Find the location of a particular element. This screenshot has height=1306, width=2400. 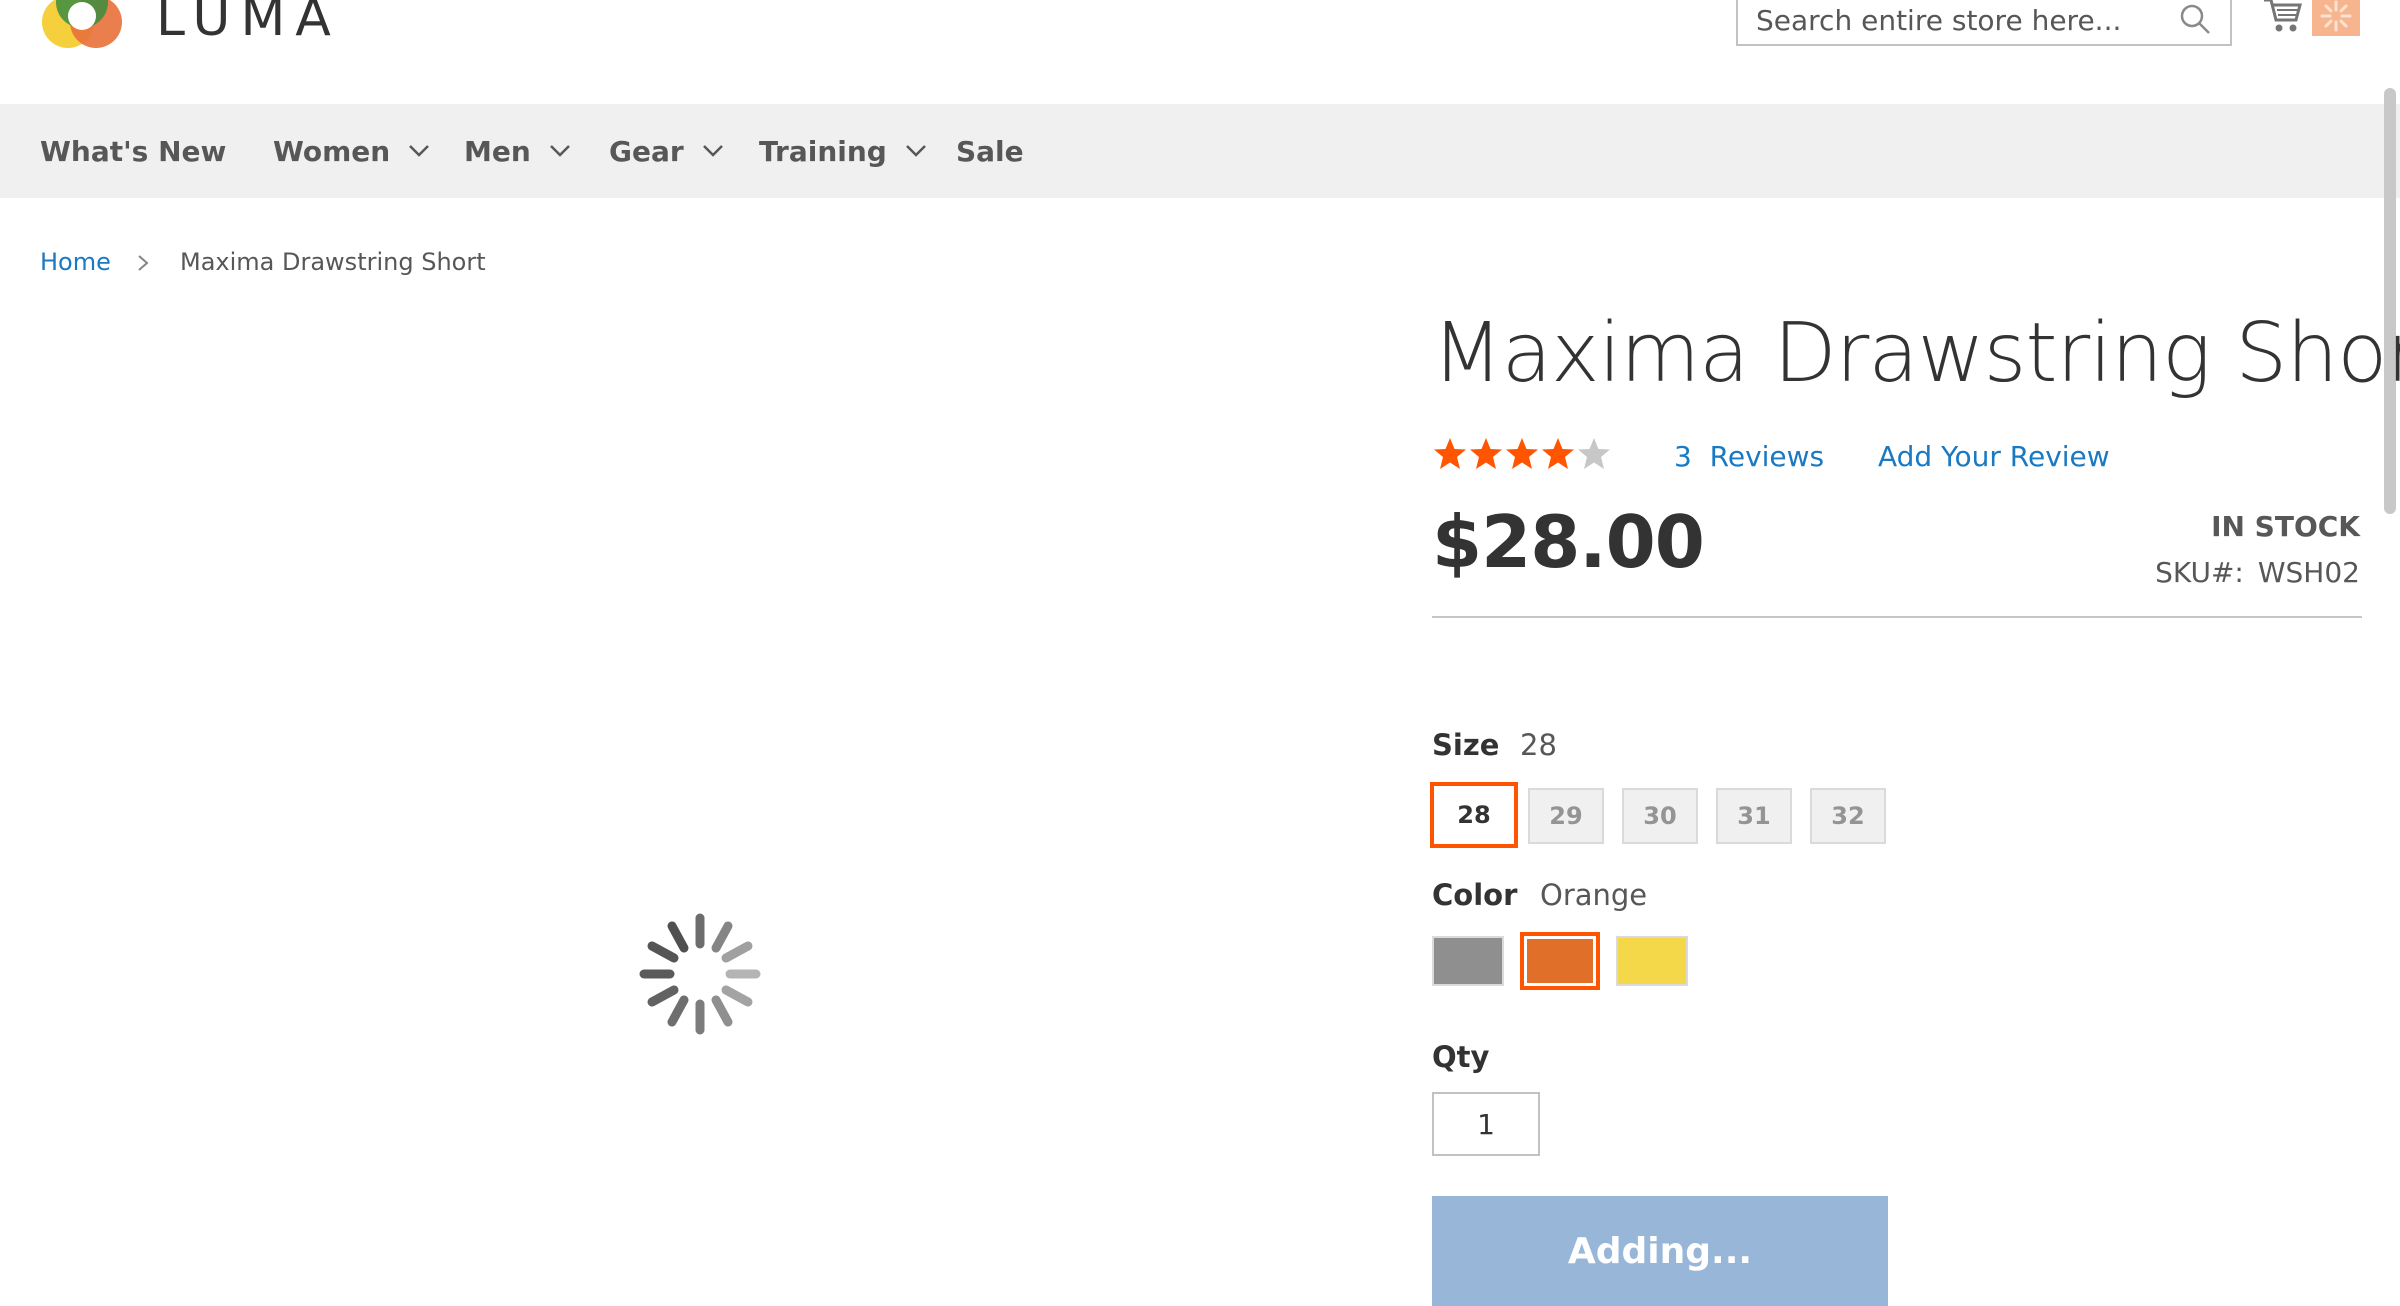

size-swatch-31: 31 is located at coordinates (1754, 816).